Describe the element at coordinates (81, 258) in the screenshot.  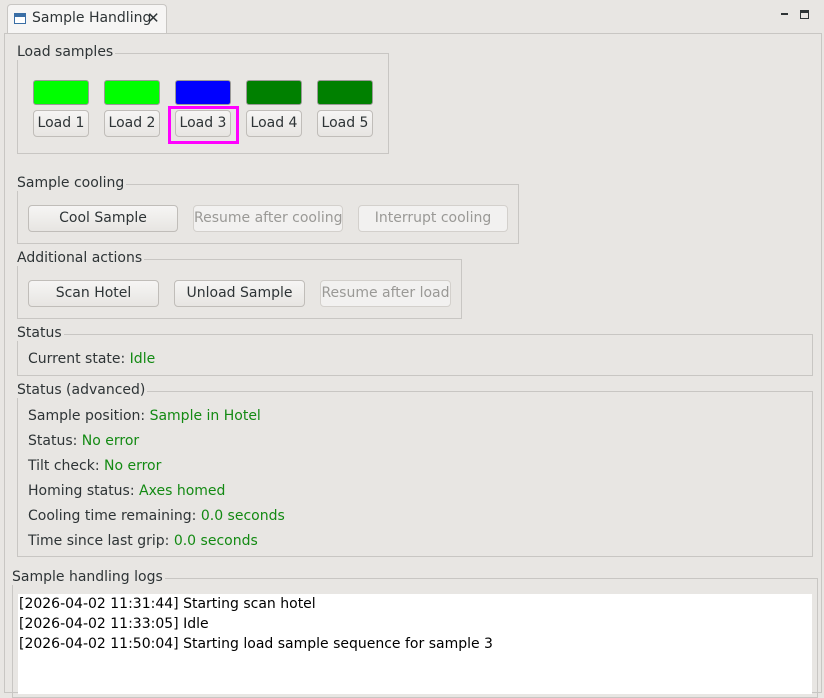
I see `additional-actions-title: Additional actions` at that location.